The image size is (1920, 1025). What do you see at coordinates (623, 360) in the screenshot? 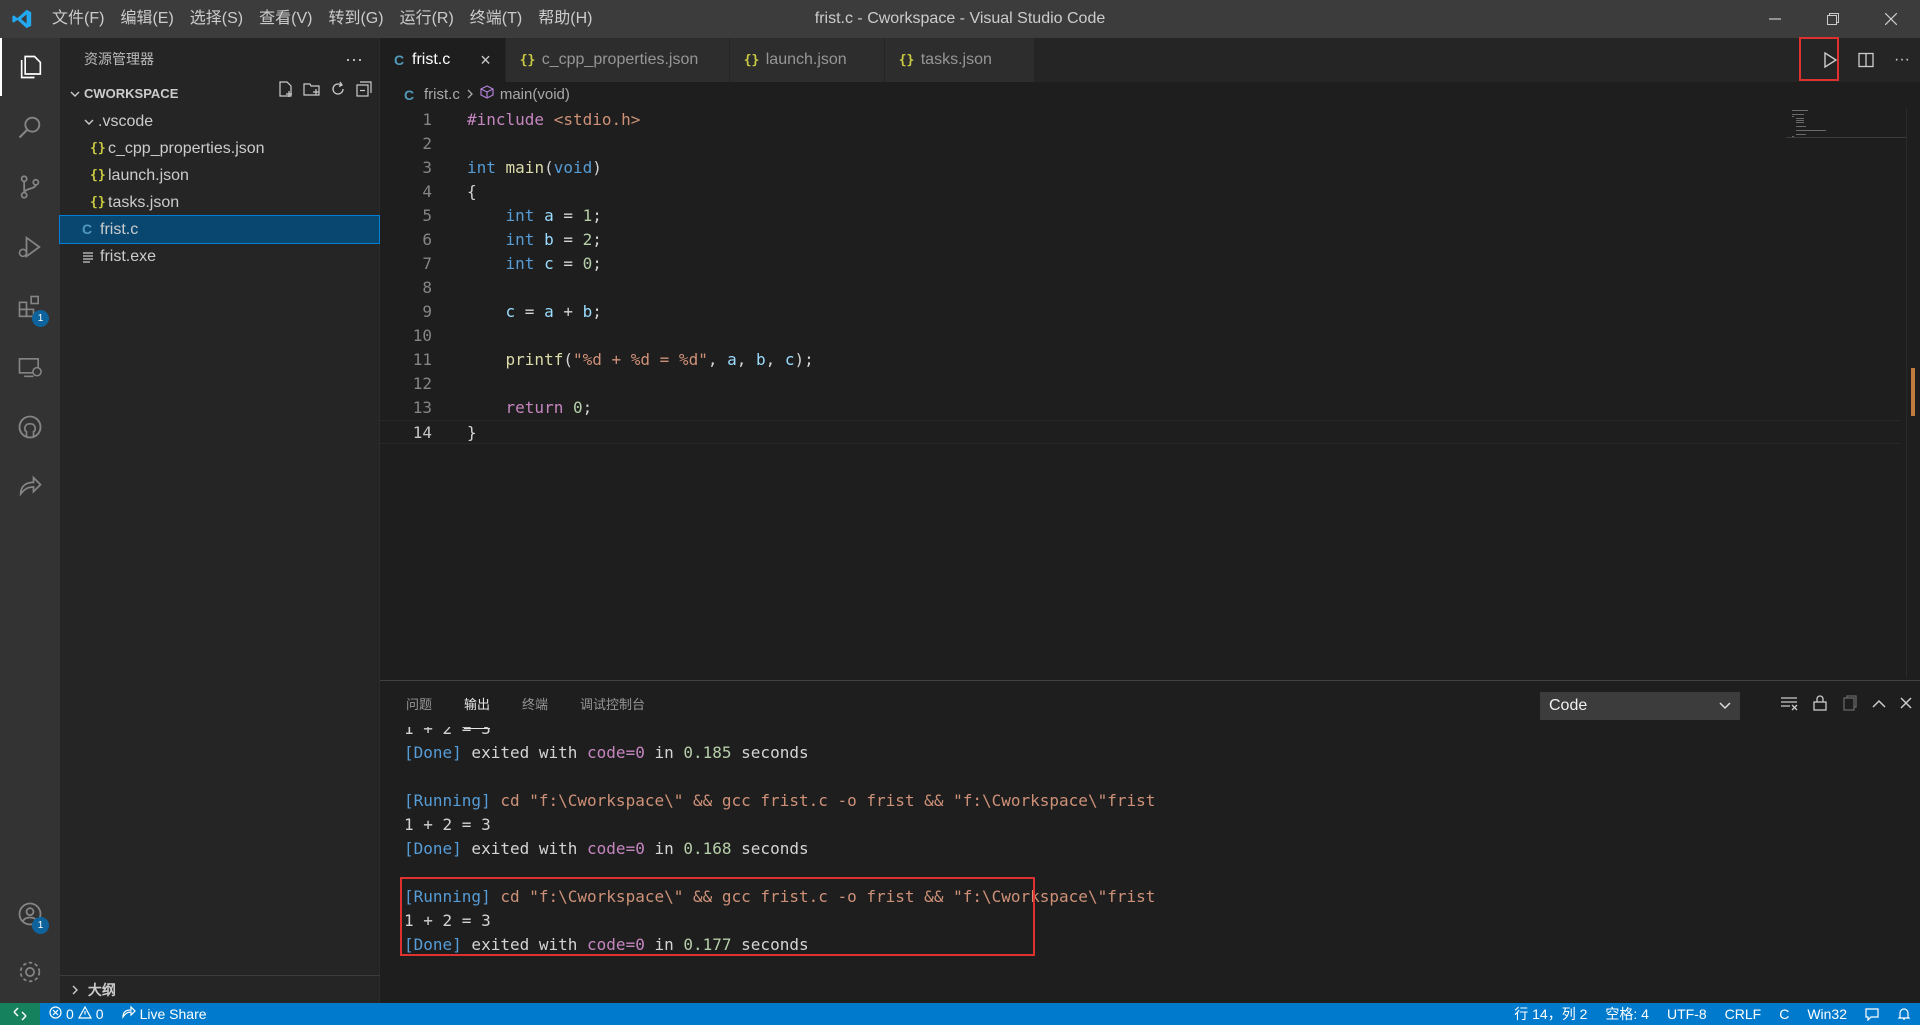
I see `code-text: printf("%d + %d = %d", a, b, c);` at bounding box center [623, 360].